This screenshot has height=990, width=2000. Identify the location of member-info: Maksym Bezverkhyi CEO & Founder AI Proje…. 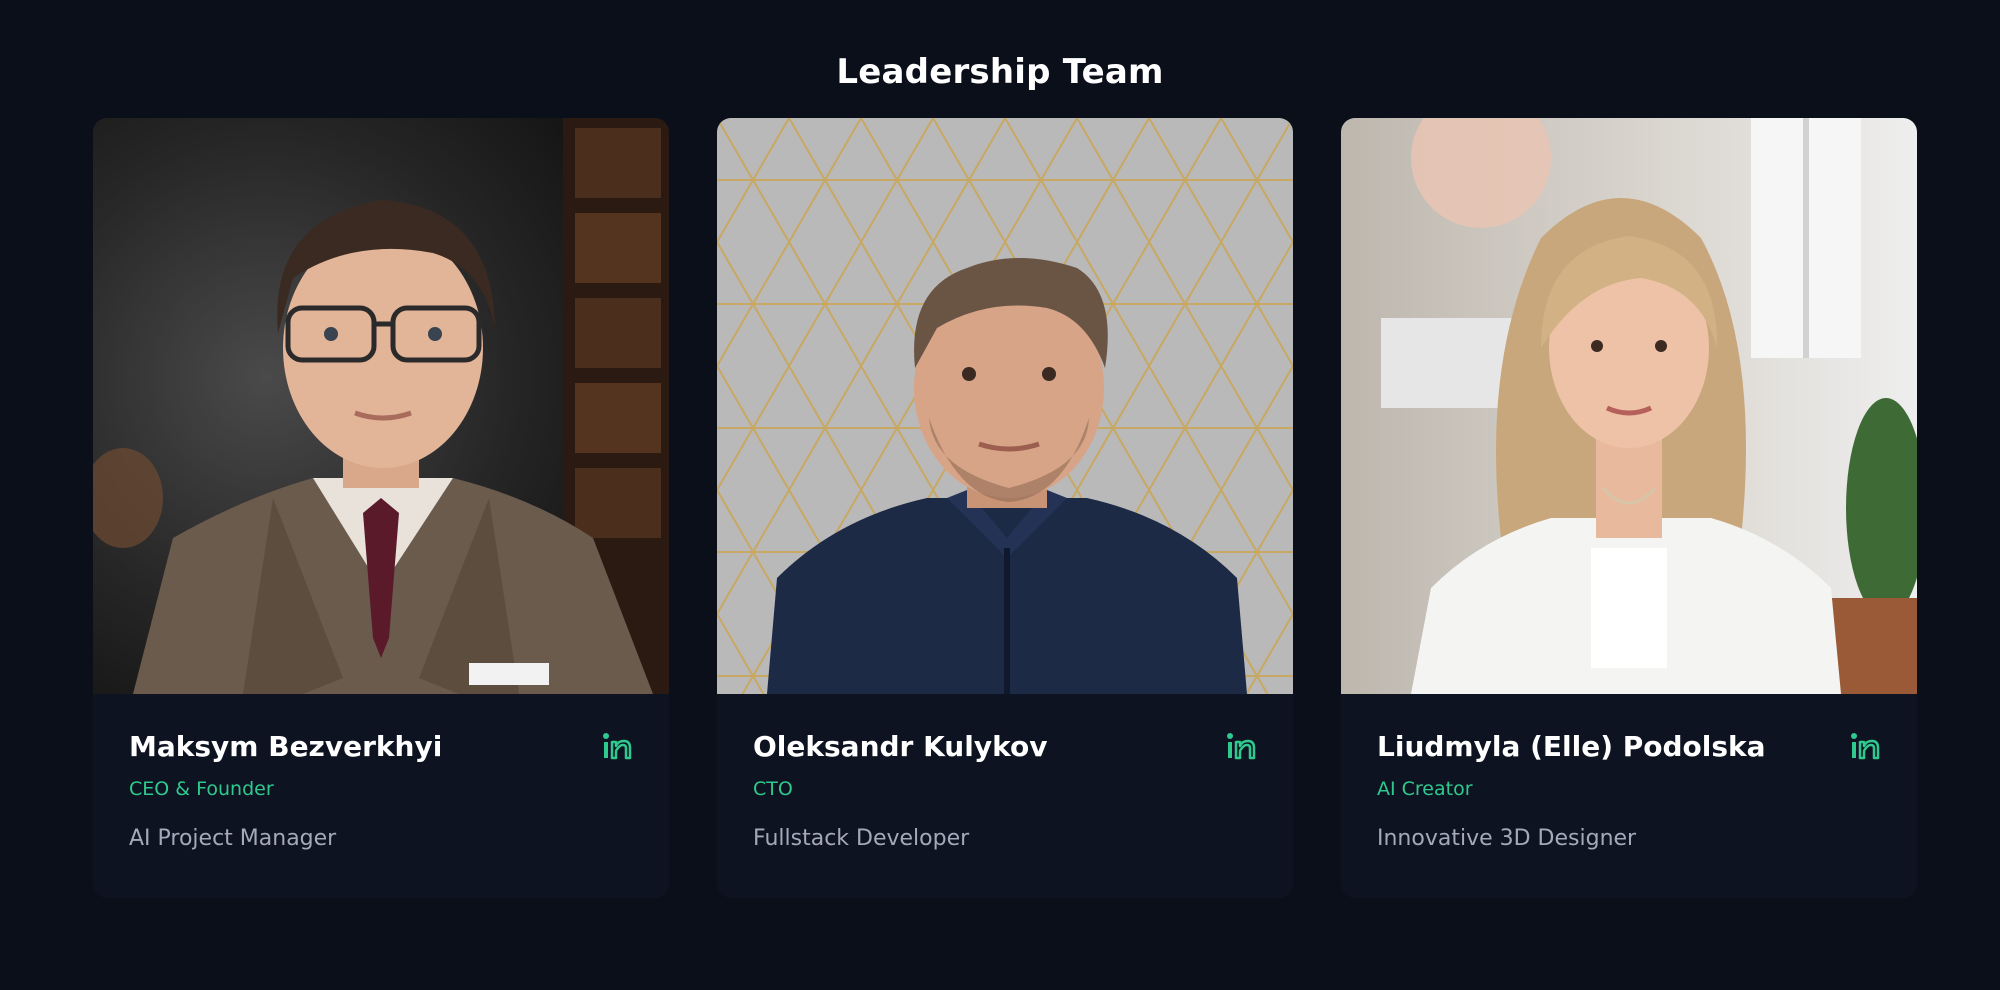
(381, 772).